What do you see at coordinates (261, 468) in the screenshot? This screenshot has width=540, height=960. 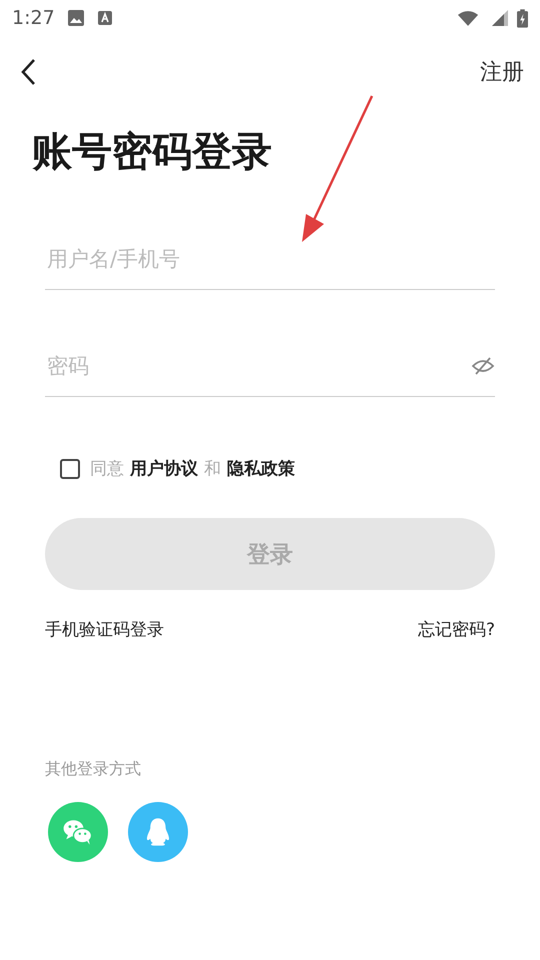 I see `privacy-policy-link: 隐私政策` at bounding box center [261, 468].